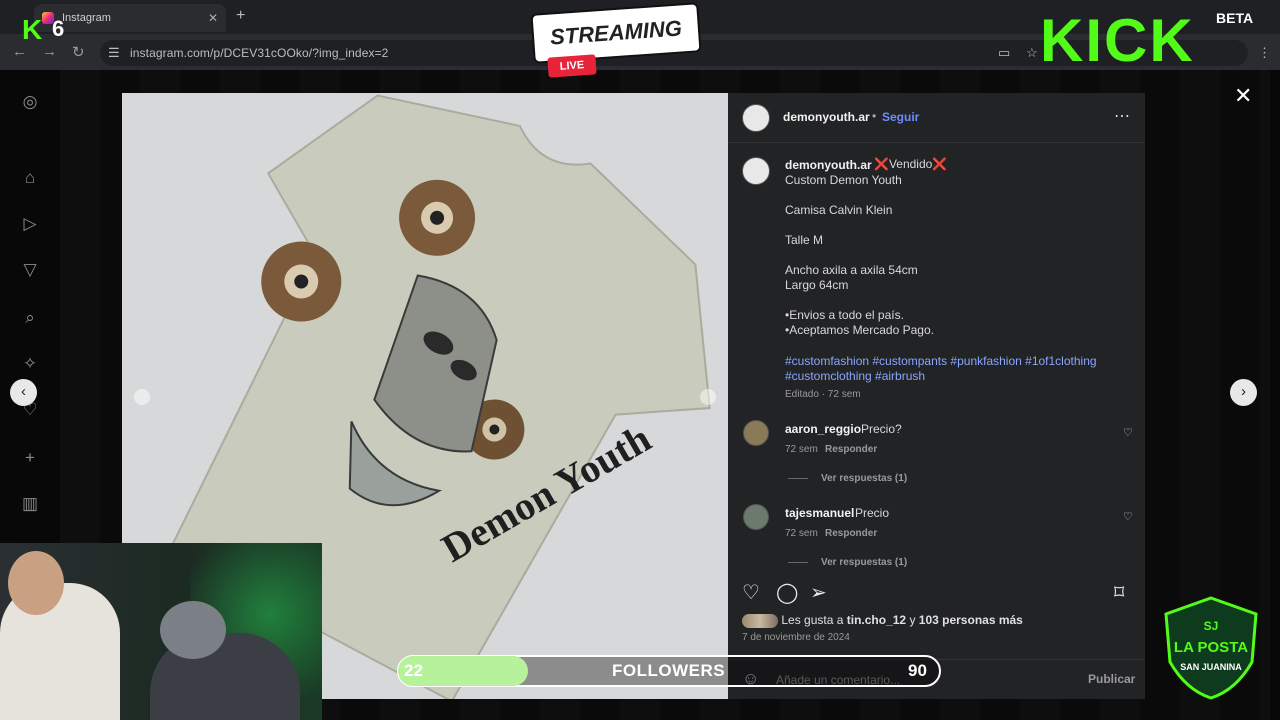 This screenshot has height=720, width=1280. I want to click on caption-line: Camisa Calvin Klein, so click(839, 210).